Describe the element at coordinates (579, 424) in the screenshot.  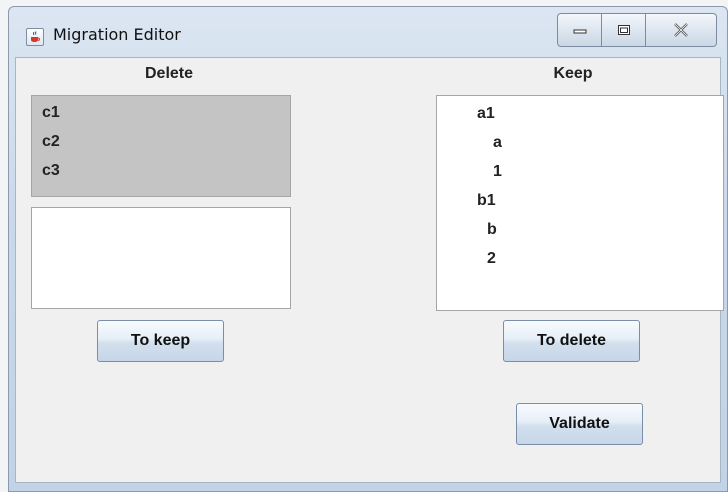
I see `validate-button: Validate` at that location.